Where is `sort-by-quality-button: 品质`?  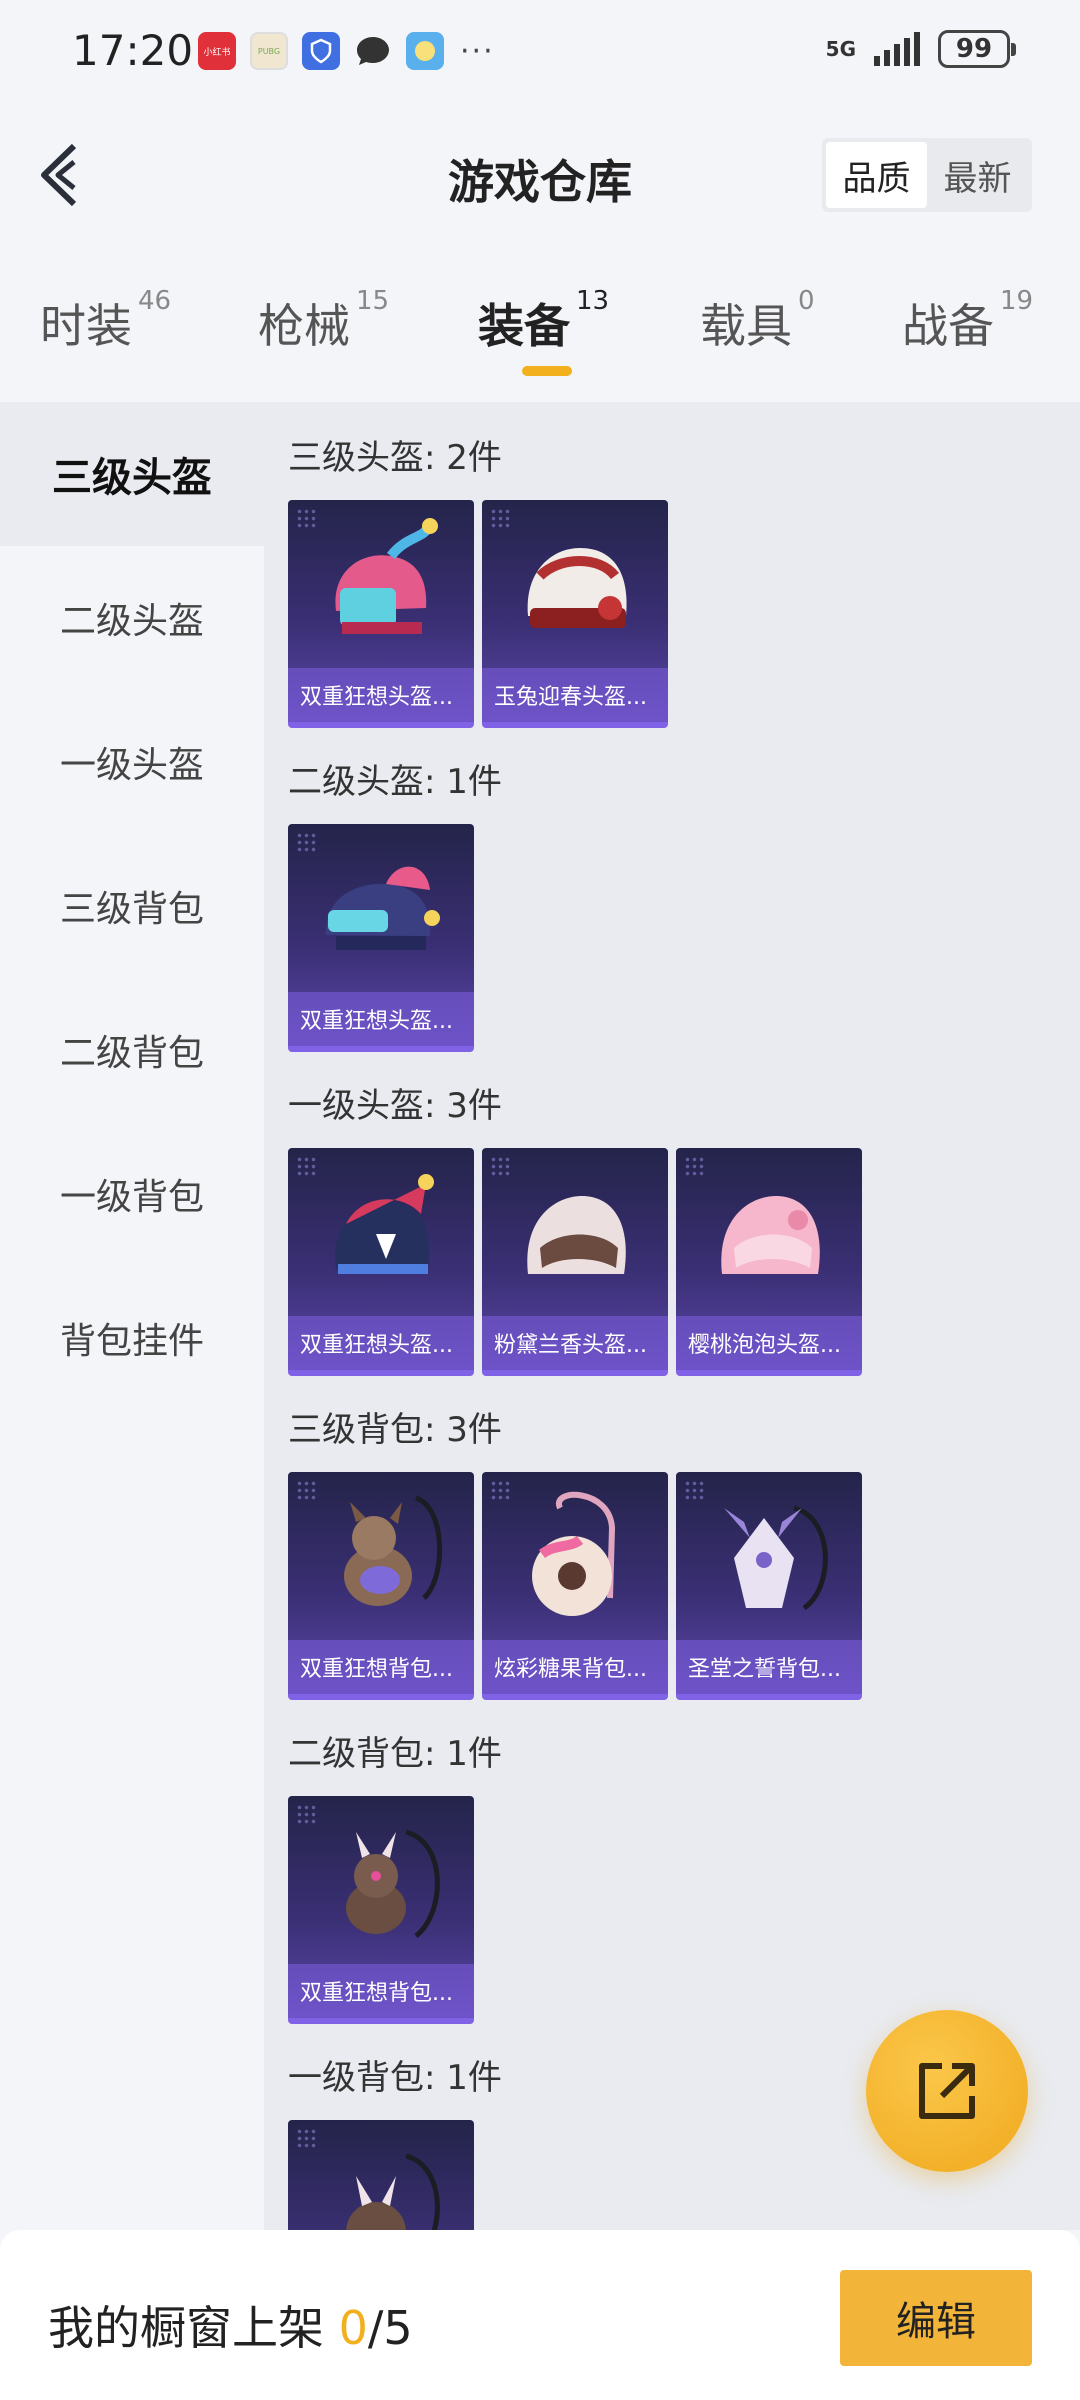
sort-by-quality-button: 品质 is located at coordinates (876, 175).